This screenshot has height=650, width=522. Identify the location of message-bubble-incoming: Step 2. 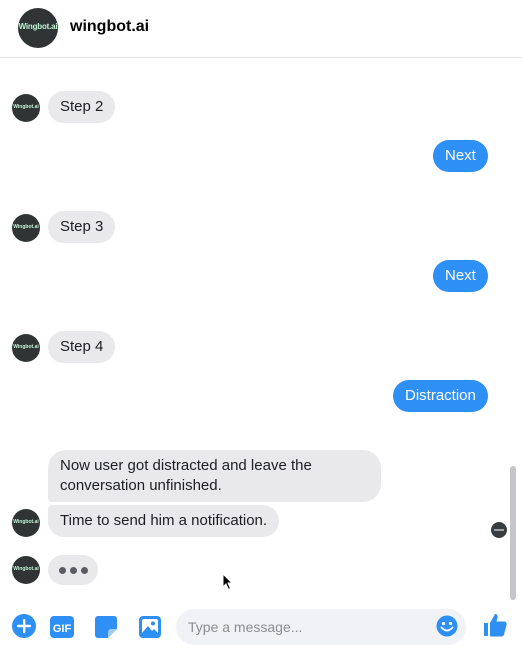
(82, 107).